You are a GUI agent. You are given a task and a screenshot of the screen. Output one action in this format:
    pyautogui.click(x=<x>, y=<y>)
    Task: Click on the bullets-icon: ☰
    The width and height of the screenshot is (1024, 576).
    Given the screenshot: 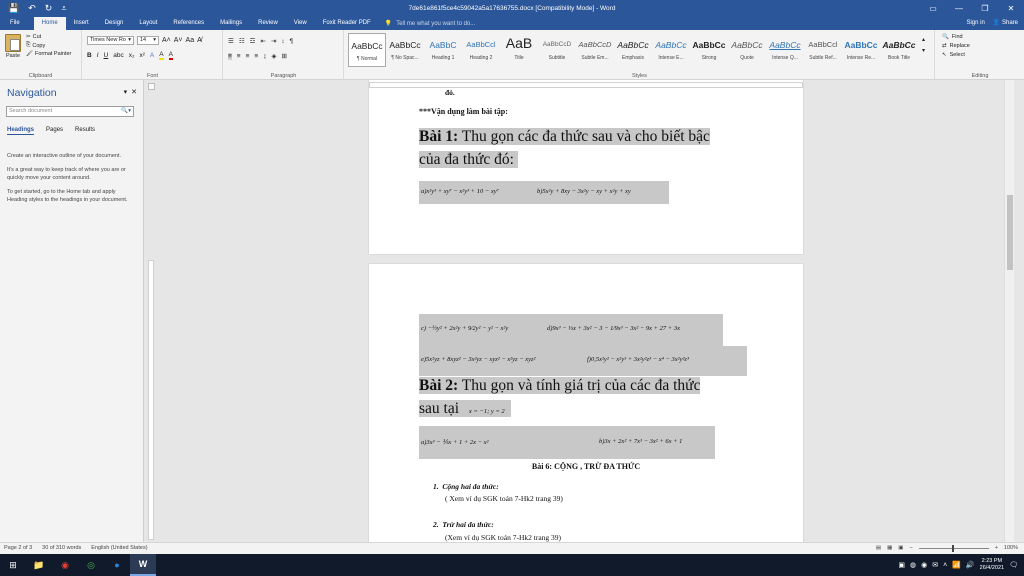 What is the action you would take?
    pyautogui.click(x=231, y=41)
    